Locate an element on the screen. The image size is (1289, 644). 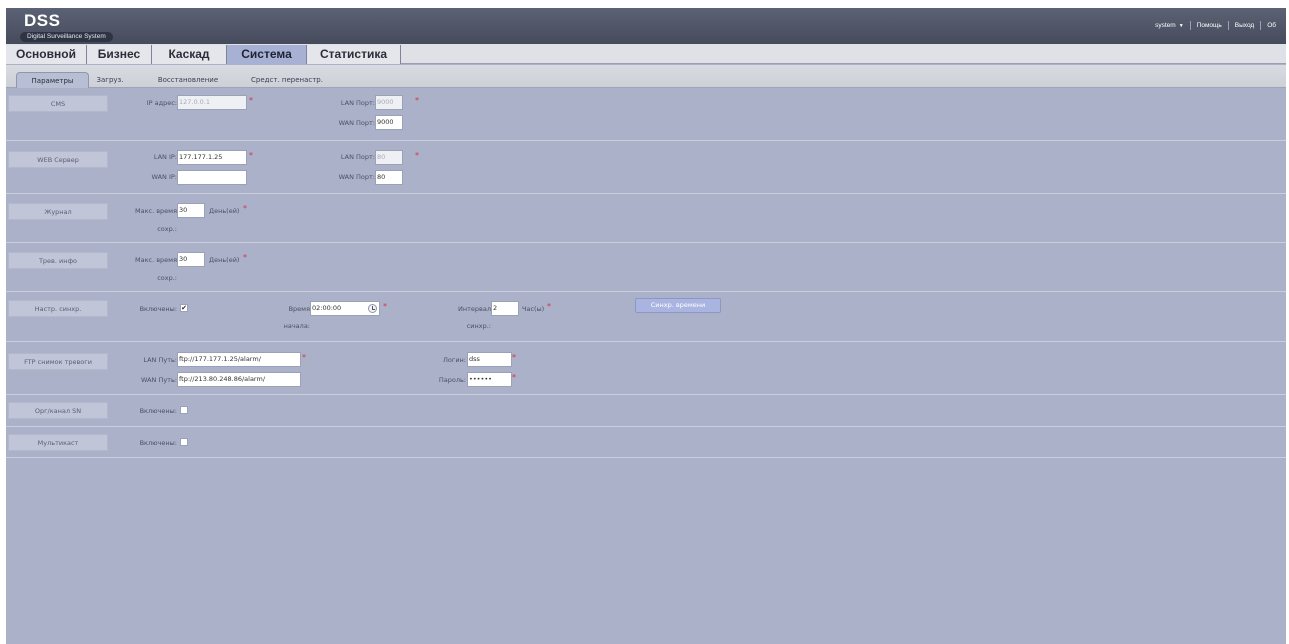
ftp-password-field: •••••• is located at coordinates (489, 379).